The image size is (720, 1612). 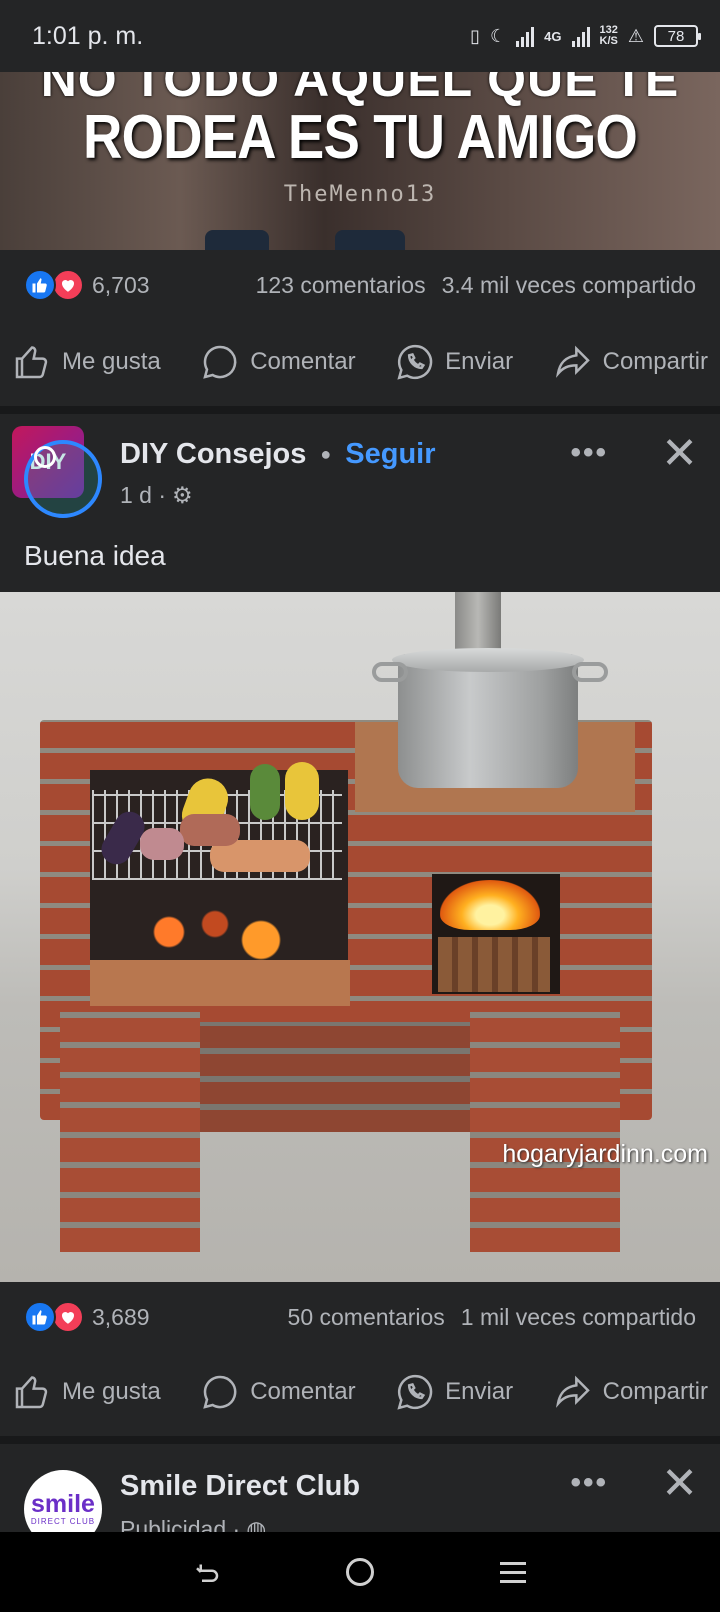 I want to click on diy-page-name-row: DIY Consejos ● Seguir, so click(x=278, y=454).